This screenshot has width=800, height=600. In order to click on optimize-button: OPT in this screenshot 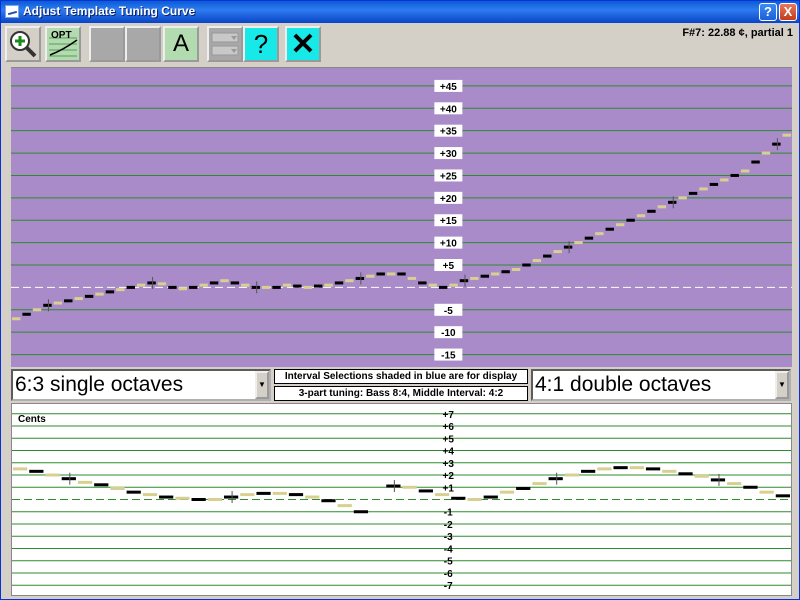, I will do `click(63, 44)`.